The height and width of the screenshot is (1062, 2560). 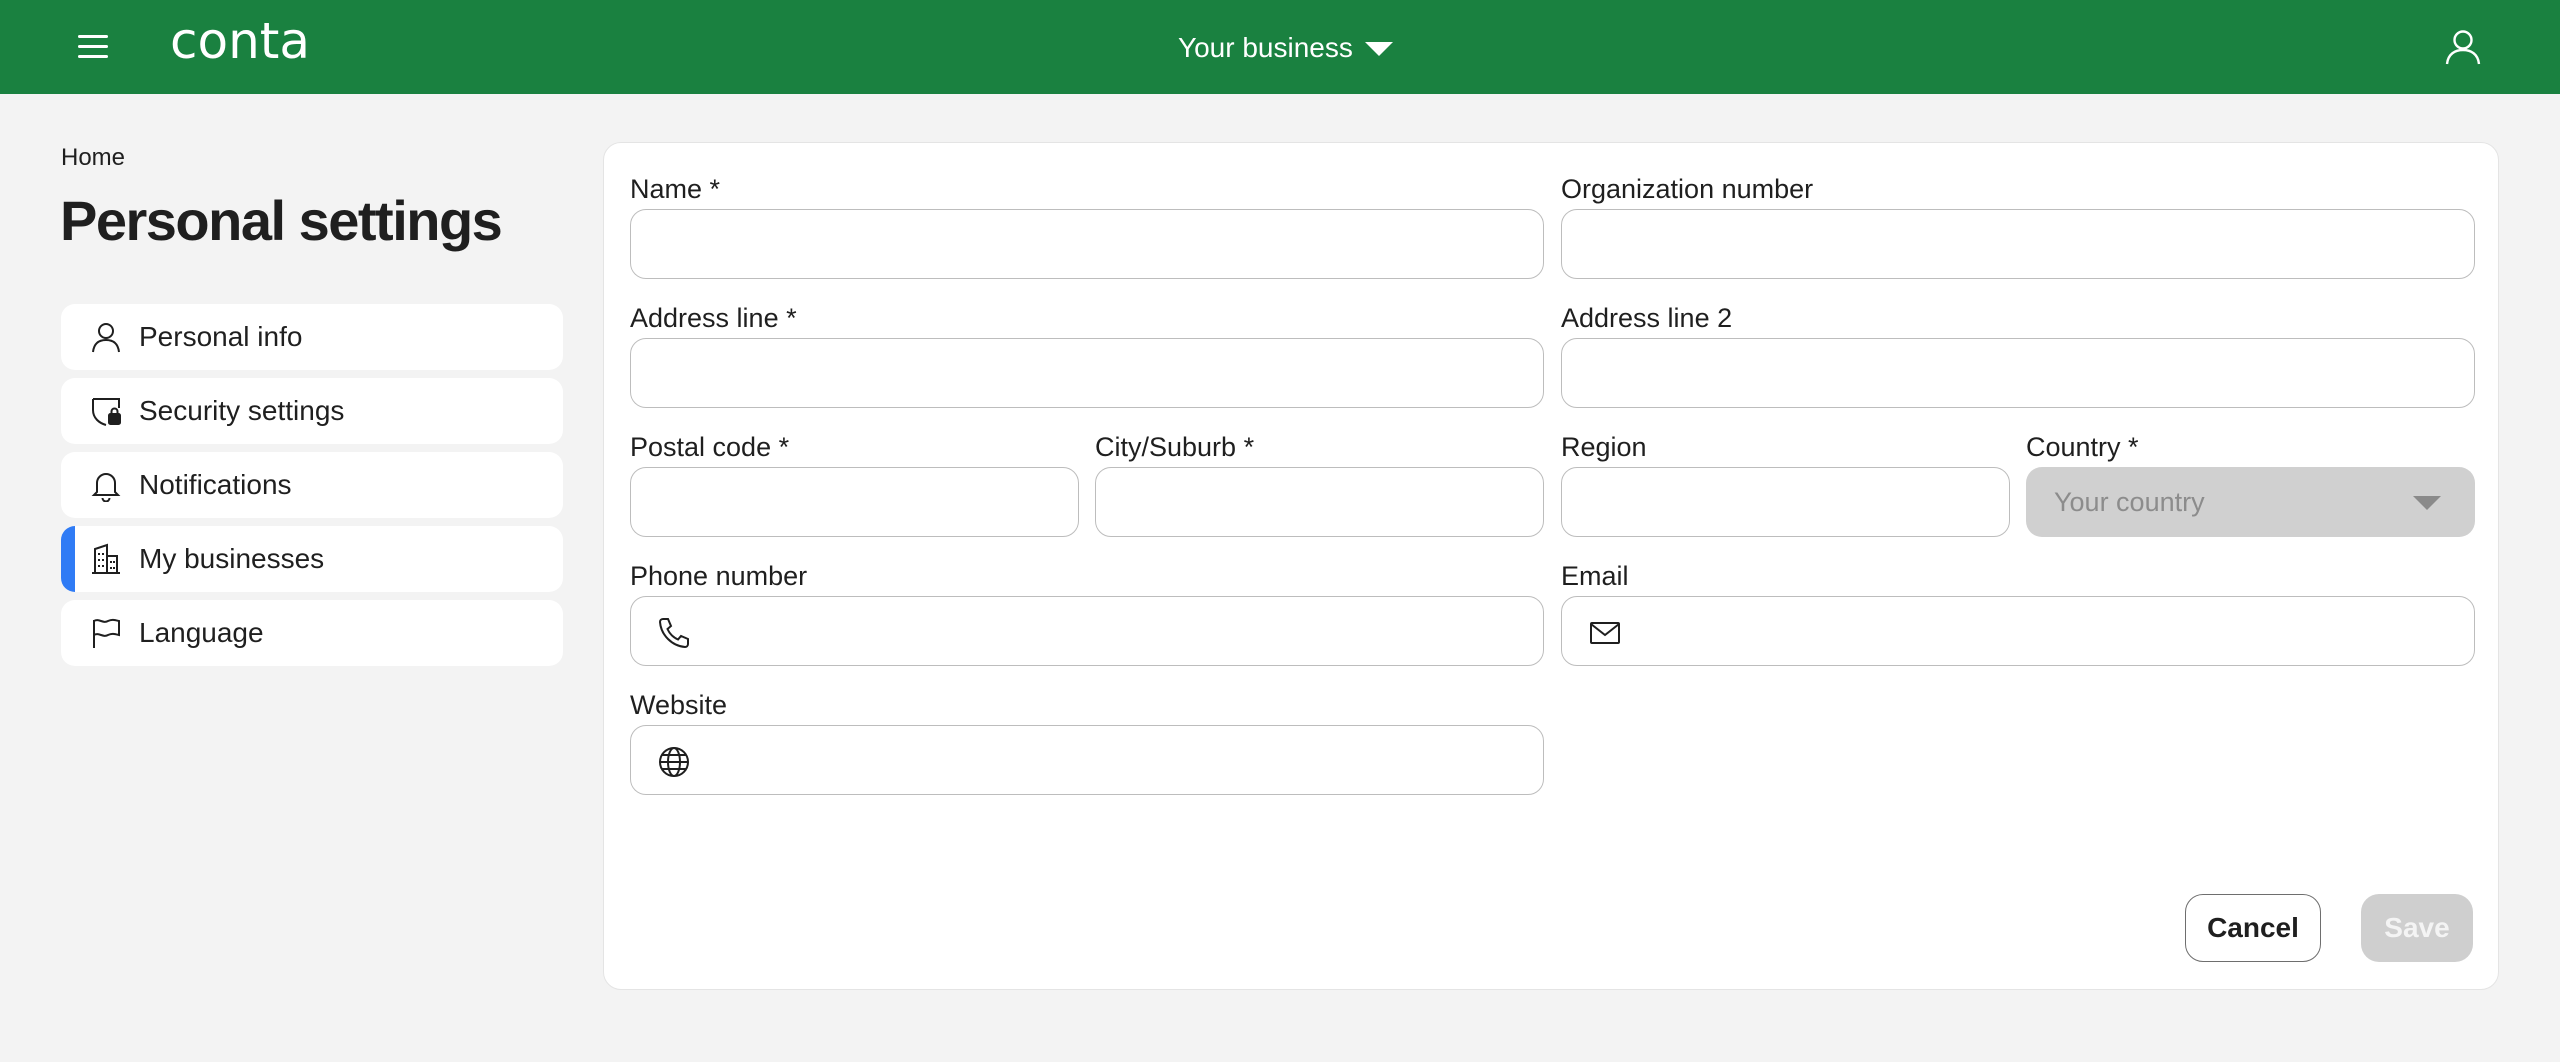 I want to click on org-number-field-group: Organization number, so click(x=2018, y=224).